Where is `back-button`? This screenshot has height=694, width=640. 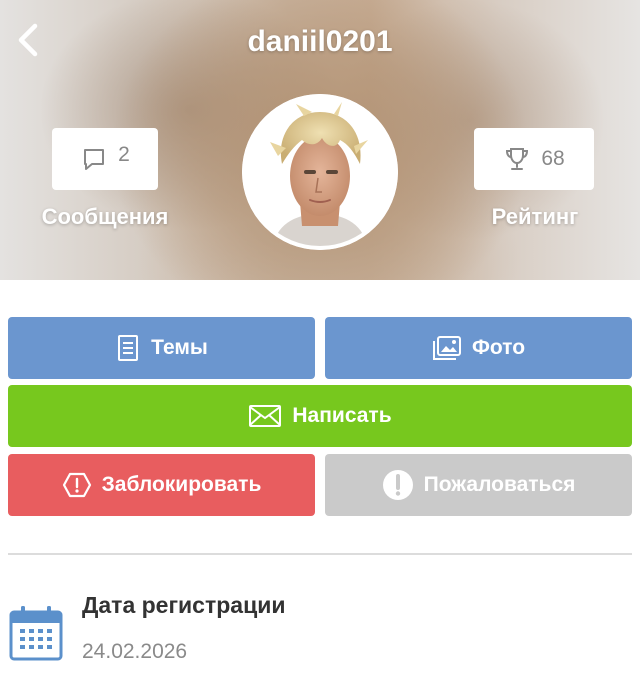 back-button is located at coordinates (28, 40).